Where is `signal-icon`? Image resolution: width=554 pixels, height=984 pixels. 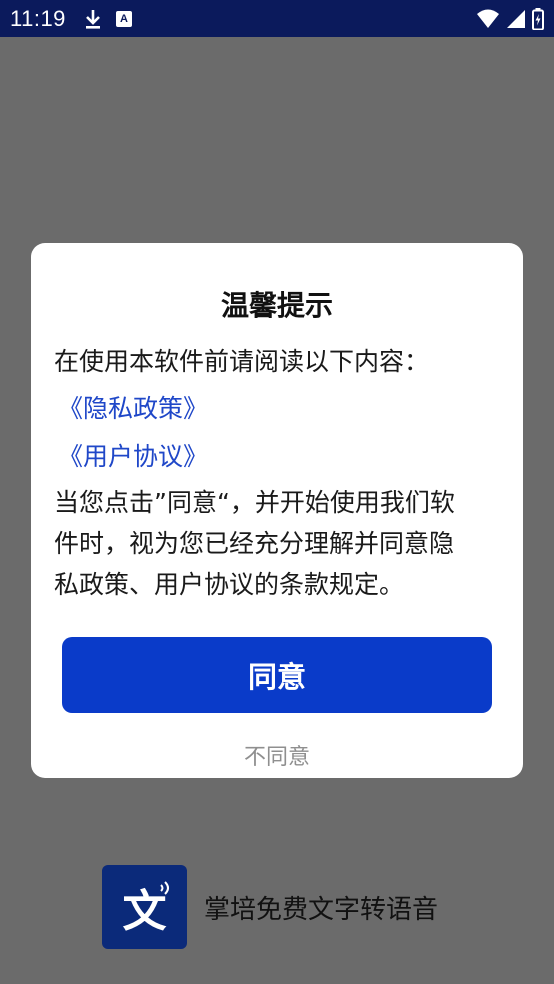 signal-icon is located at coordinates (516, 19).